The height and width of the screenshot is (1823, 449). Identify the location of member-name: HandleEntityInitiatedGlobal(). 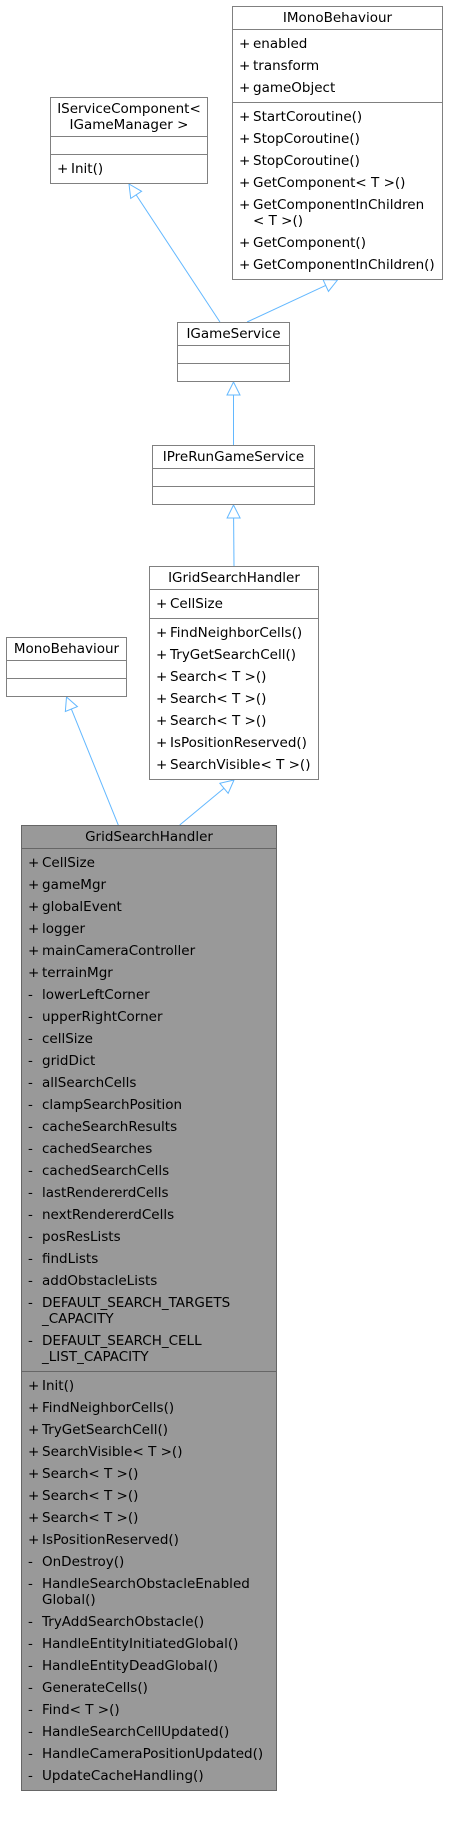
(140, 1644).